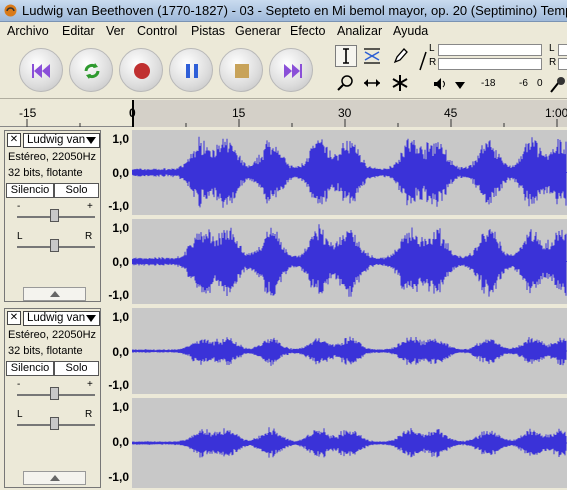 The image size is (567, 490). I want to click on ruler-label: 1:00, so click(556, 113).